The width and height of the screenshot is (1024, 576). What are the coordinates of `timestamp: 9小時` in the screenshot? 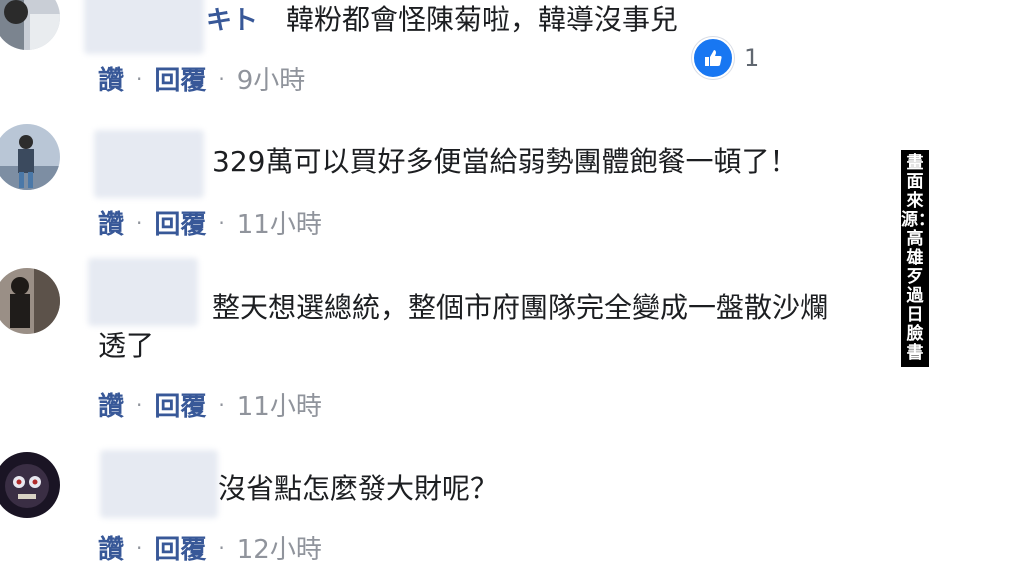 It's located at (271, 78).